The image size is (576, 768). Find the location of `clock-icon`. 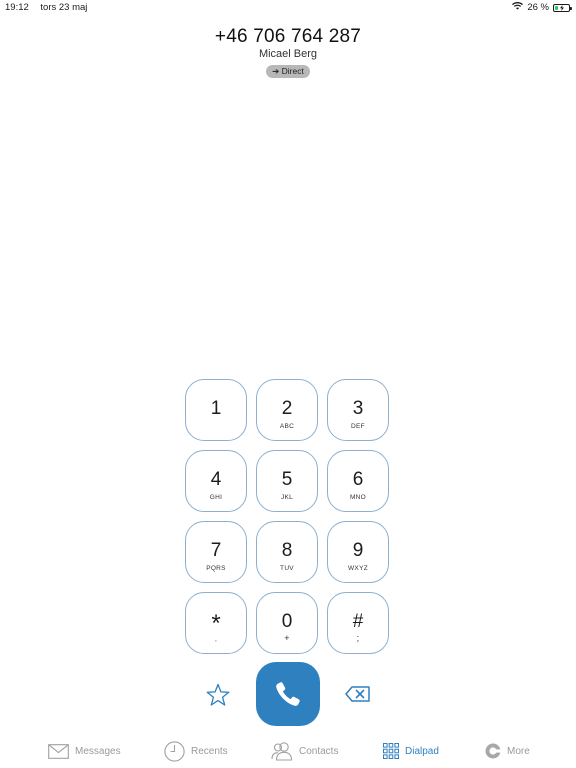

clock-icon is located at coordinates (174, 751).